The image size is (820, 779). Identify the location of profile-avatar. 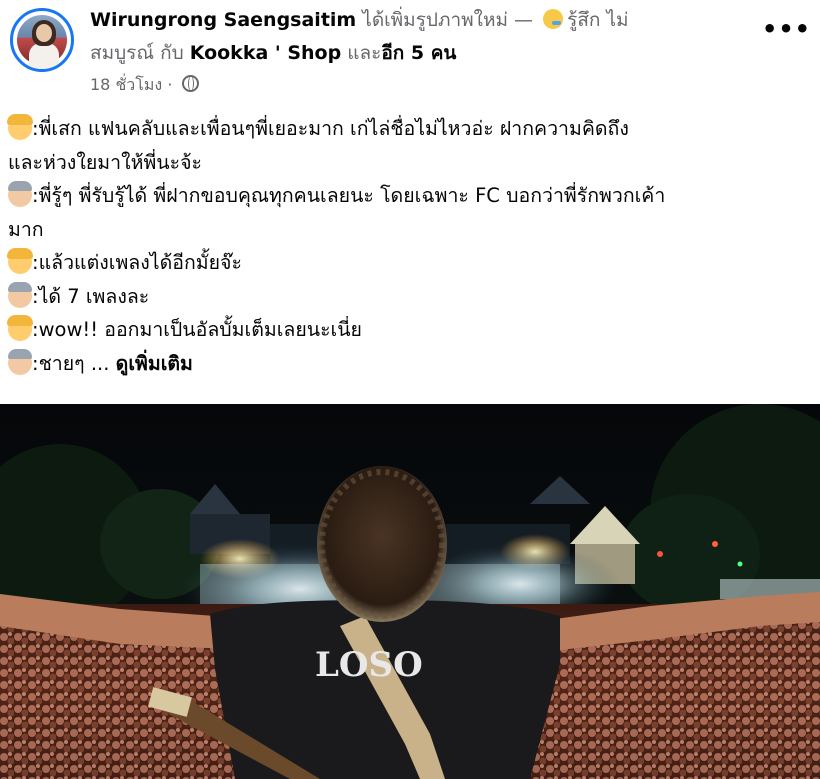
(42, 40).